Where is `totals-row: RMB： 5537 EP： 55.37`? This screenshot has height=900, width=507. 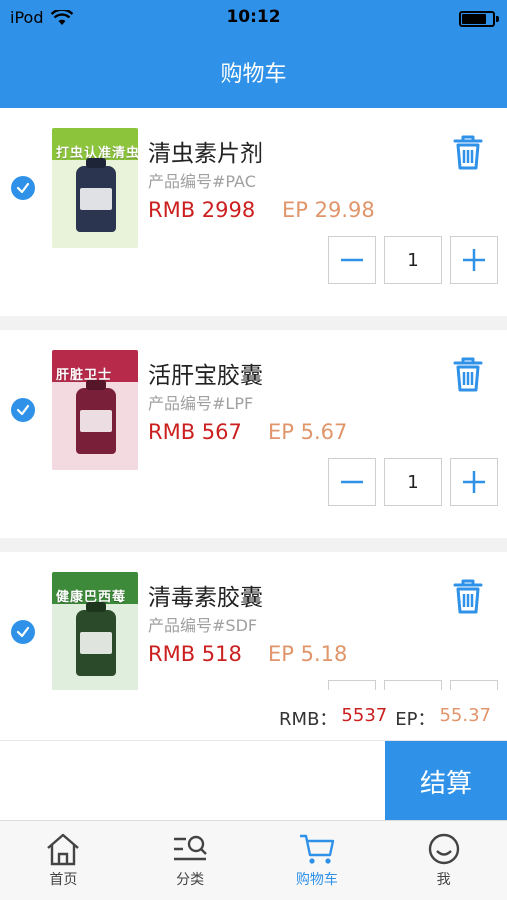
totals-row: RMB： 5537 EP： 55.37 is located at coordinates (385, 718).